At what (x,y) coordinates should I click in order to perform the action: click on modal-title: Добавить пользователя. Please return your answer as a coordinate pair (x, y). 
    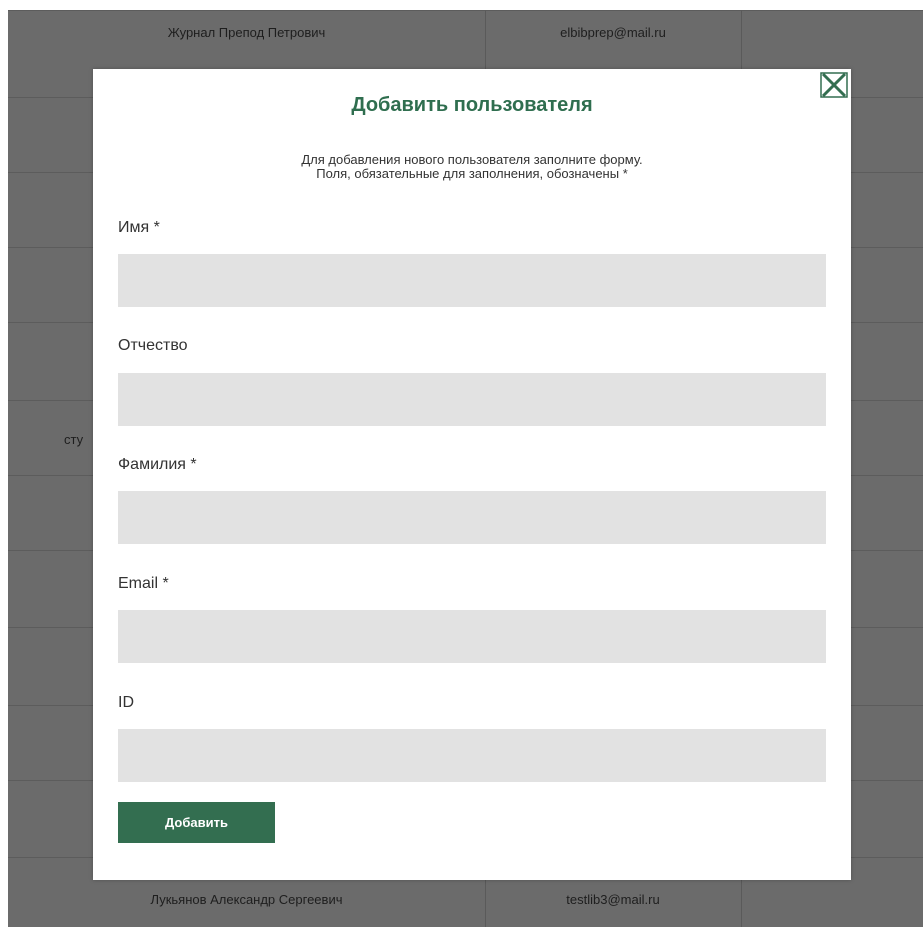
    Looking at the image, I should click on (472, 105).